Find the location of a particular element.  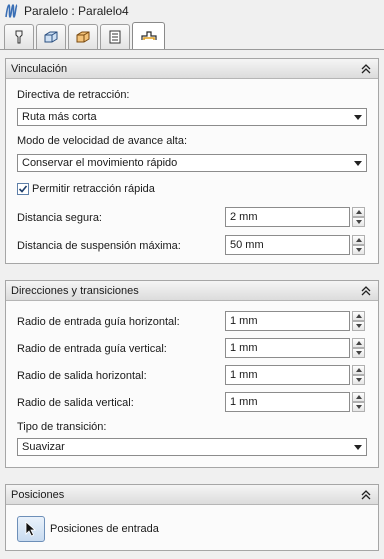

title-bar: Paralelo : Paralelo4 is located at coordinates (192, 11).